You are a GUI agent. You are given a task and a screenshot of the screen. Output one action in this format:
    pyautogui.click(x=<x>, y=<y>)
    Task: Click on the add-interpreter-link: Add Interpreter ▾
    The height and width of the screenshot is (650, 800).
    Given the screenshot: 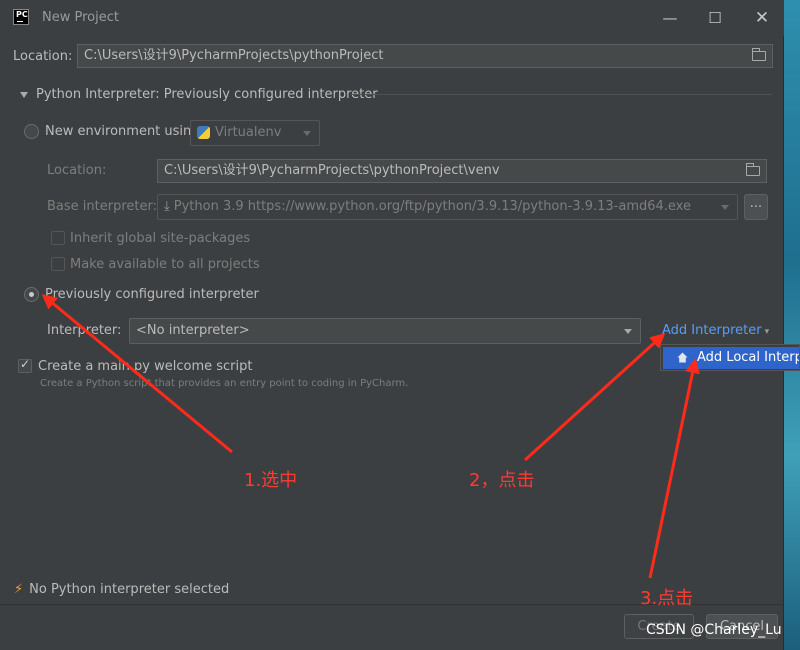 What is the action you would take?
    pyautogui.click(x=715, y=330)
    